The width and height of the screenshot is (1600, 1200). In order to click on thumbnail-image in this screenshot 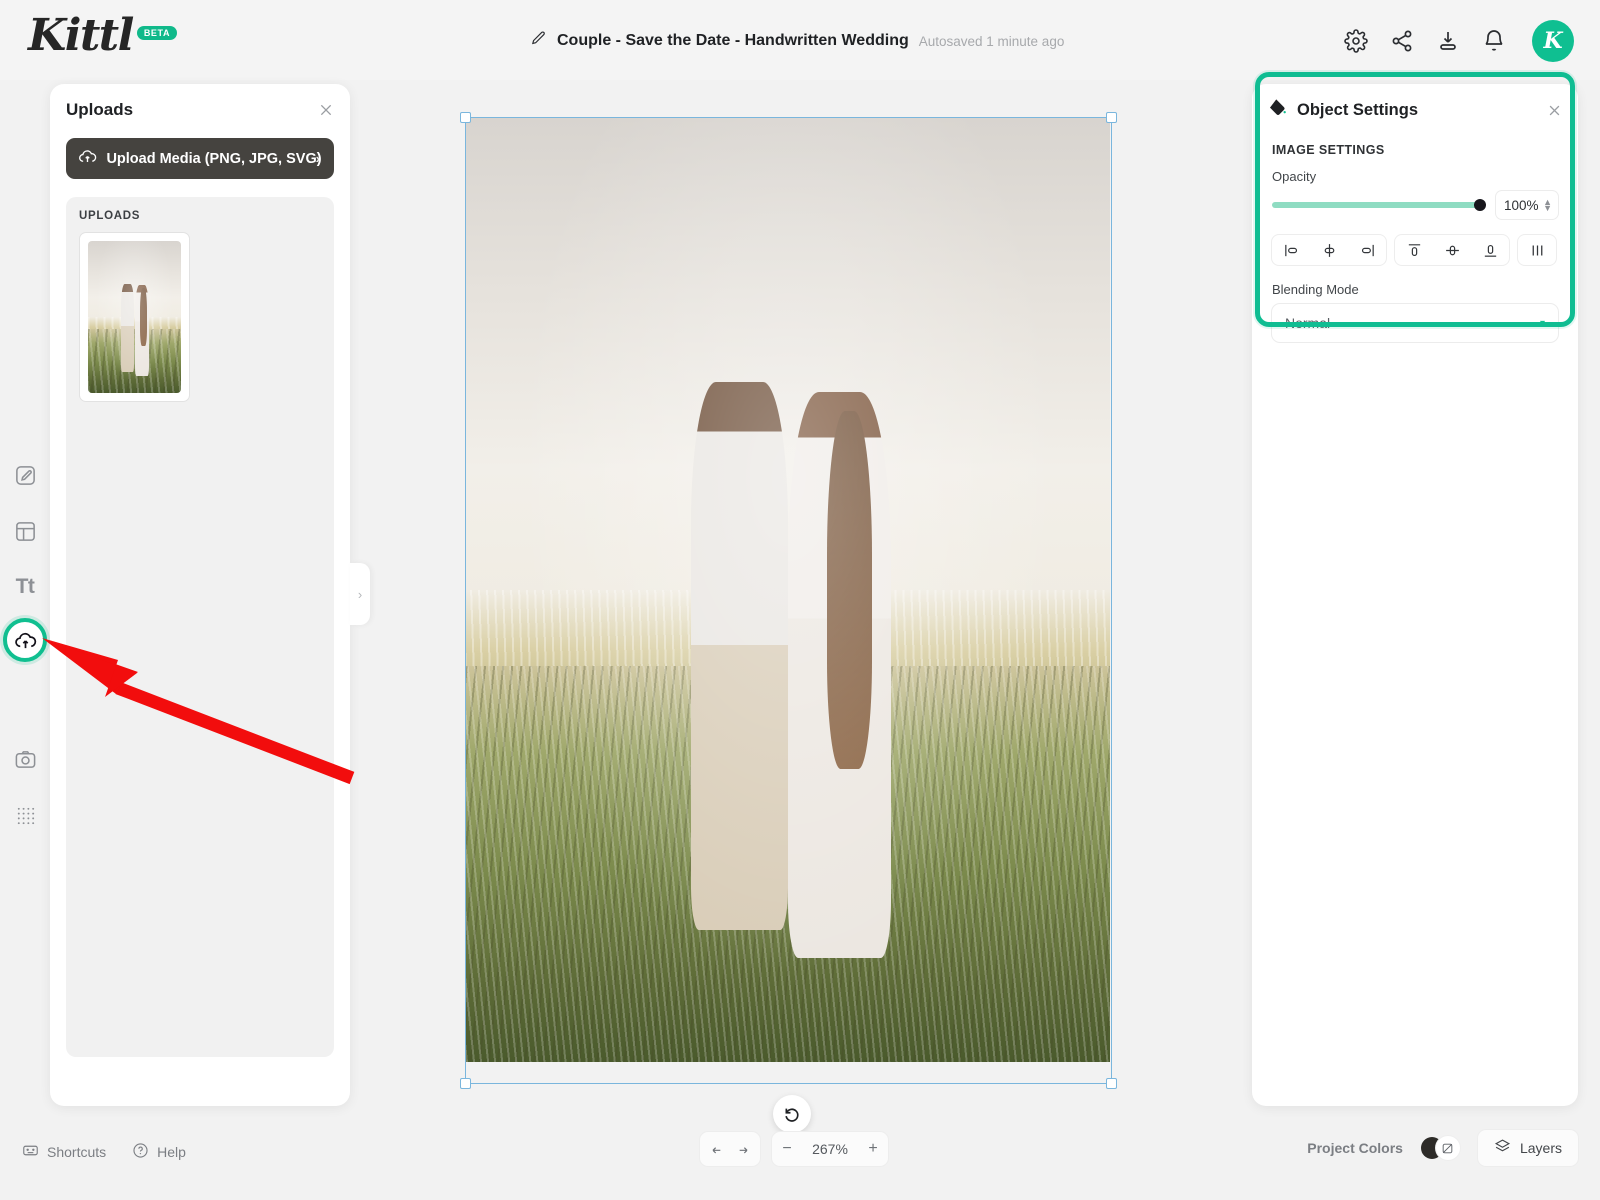, I will do `click(134, 317)`.